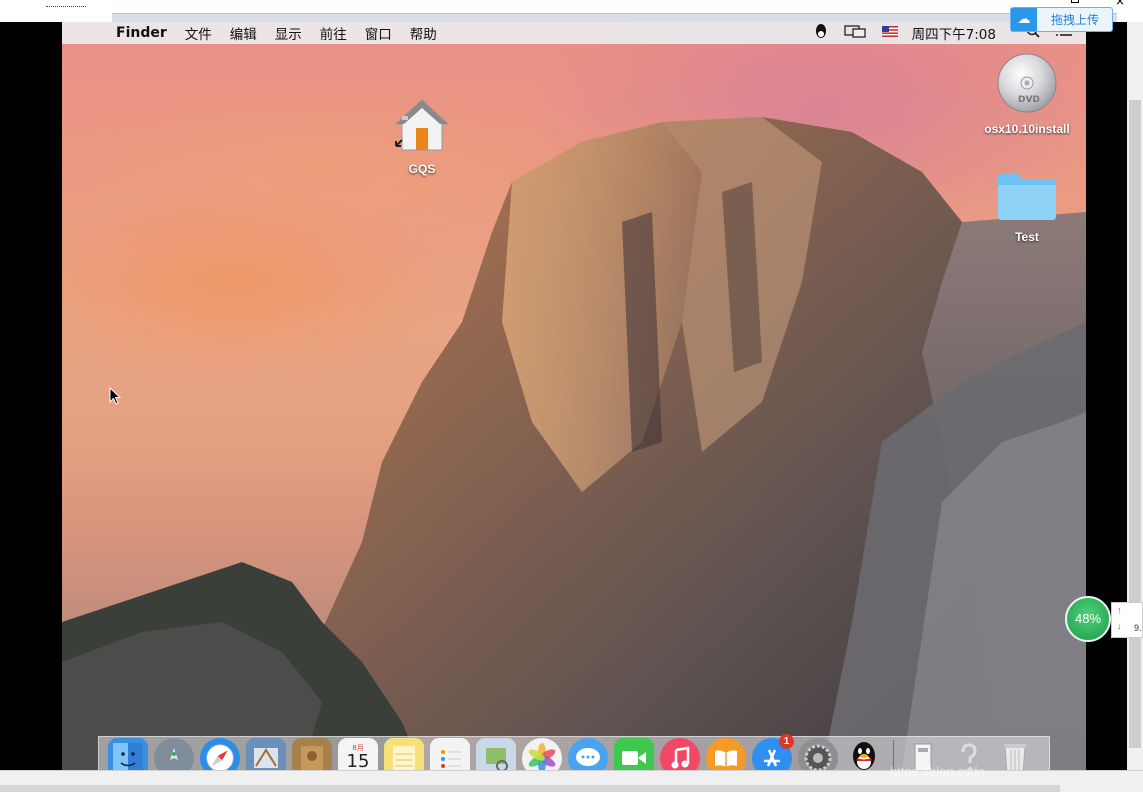 The image size is (1143, 792). I want to click on home-folder-icon, so click(422, 125).